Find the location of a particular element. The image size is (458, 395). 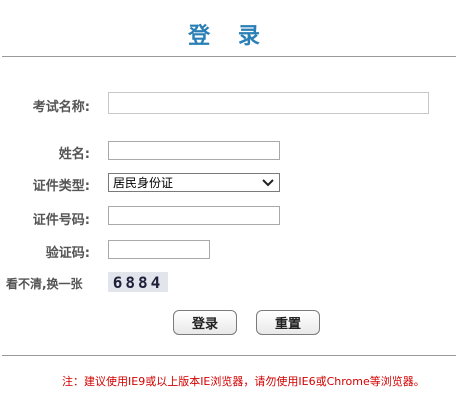

bottom-divider is located at coordinates (229, 355).